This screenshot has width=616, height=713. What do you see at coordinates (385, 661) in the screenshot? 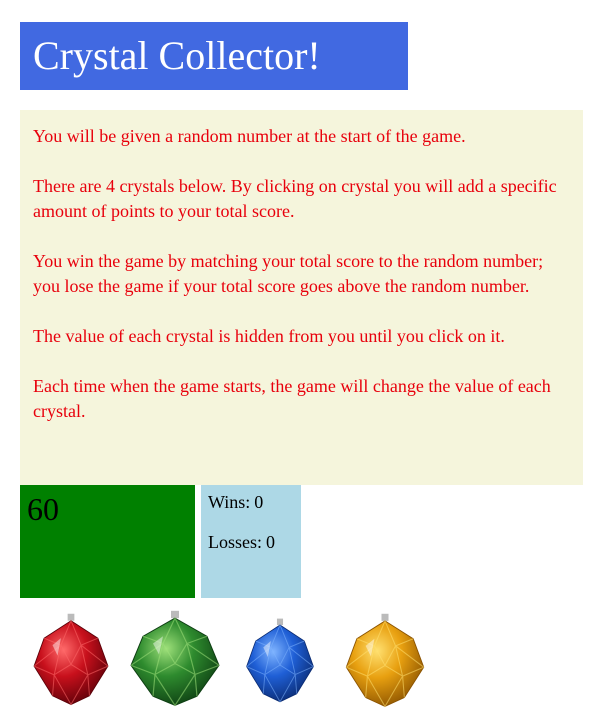
I see `orange-crystal-icon` at bounding box center [385, 661].